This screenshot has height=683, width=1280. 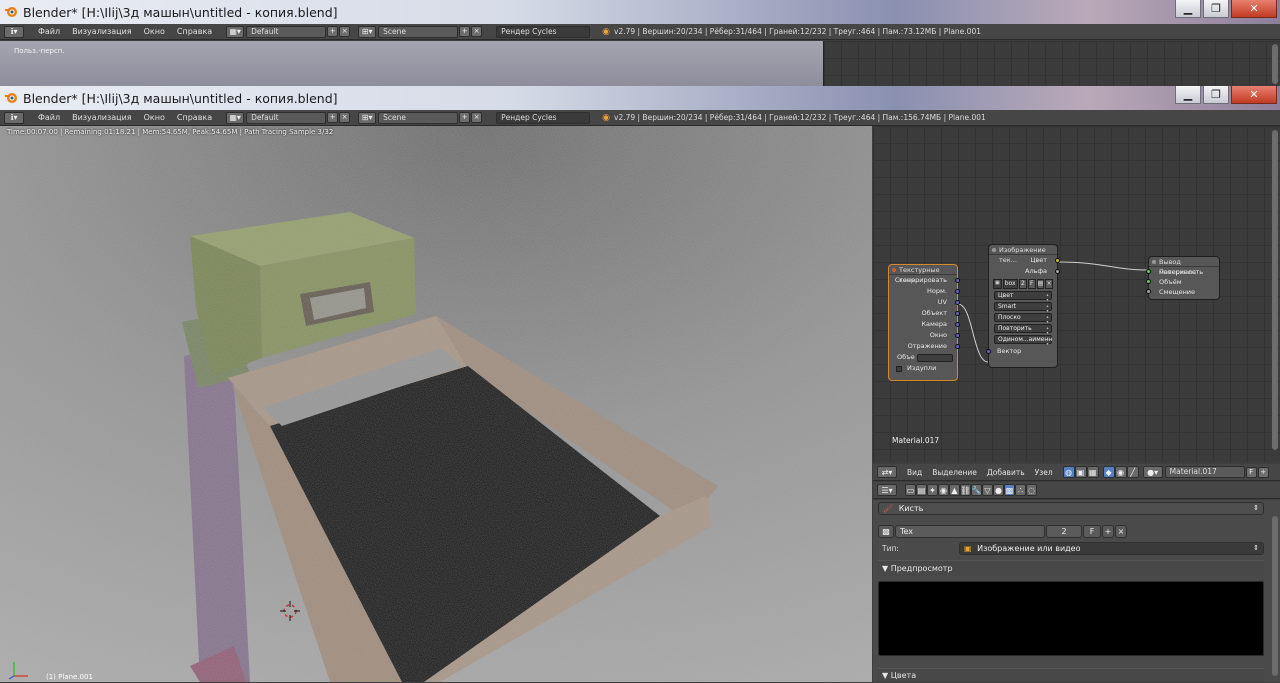 What do you see at coordinates (943, 490) in the screenshot?
I see `world-tab-icon: ◉` at bounding box center [943, 490].